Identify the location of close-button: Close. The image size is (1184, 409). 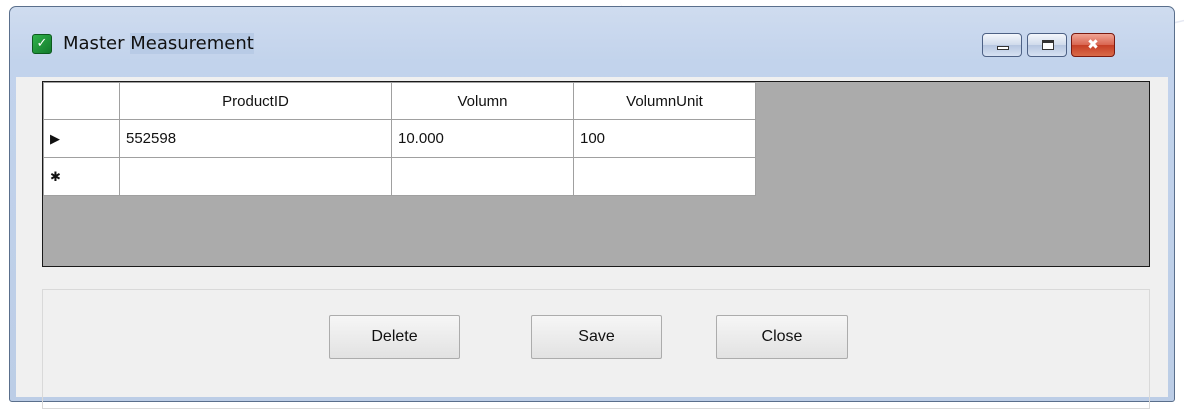
(782, 337).